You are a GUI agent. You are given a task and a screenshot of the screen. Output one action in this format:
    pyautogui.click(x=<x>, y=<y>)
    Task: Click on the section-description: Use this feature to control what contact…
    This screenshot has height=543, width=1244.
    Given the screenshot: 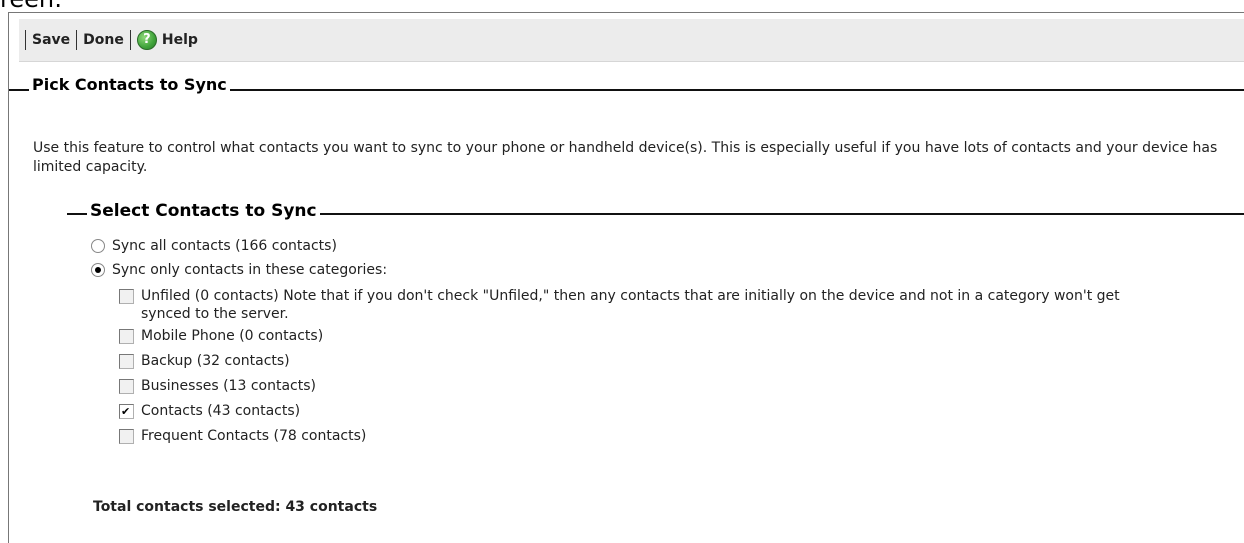 What is the action you would take?
    pyautogui.click(x=625, y=157)
    